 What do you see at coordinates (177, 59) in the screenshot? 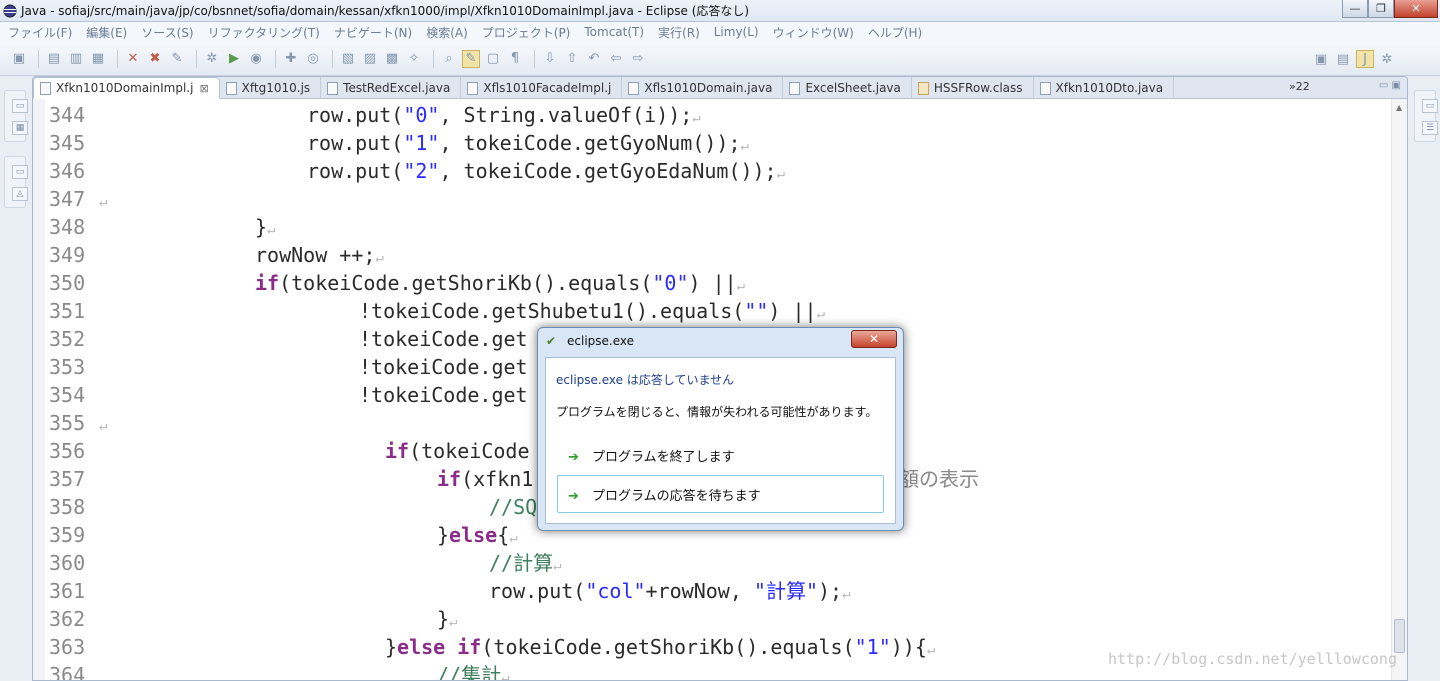
I see `toggle-icon: ✎` at bounding box center [177, 59].